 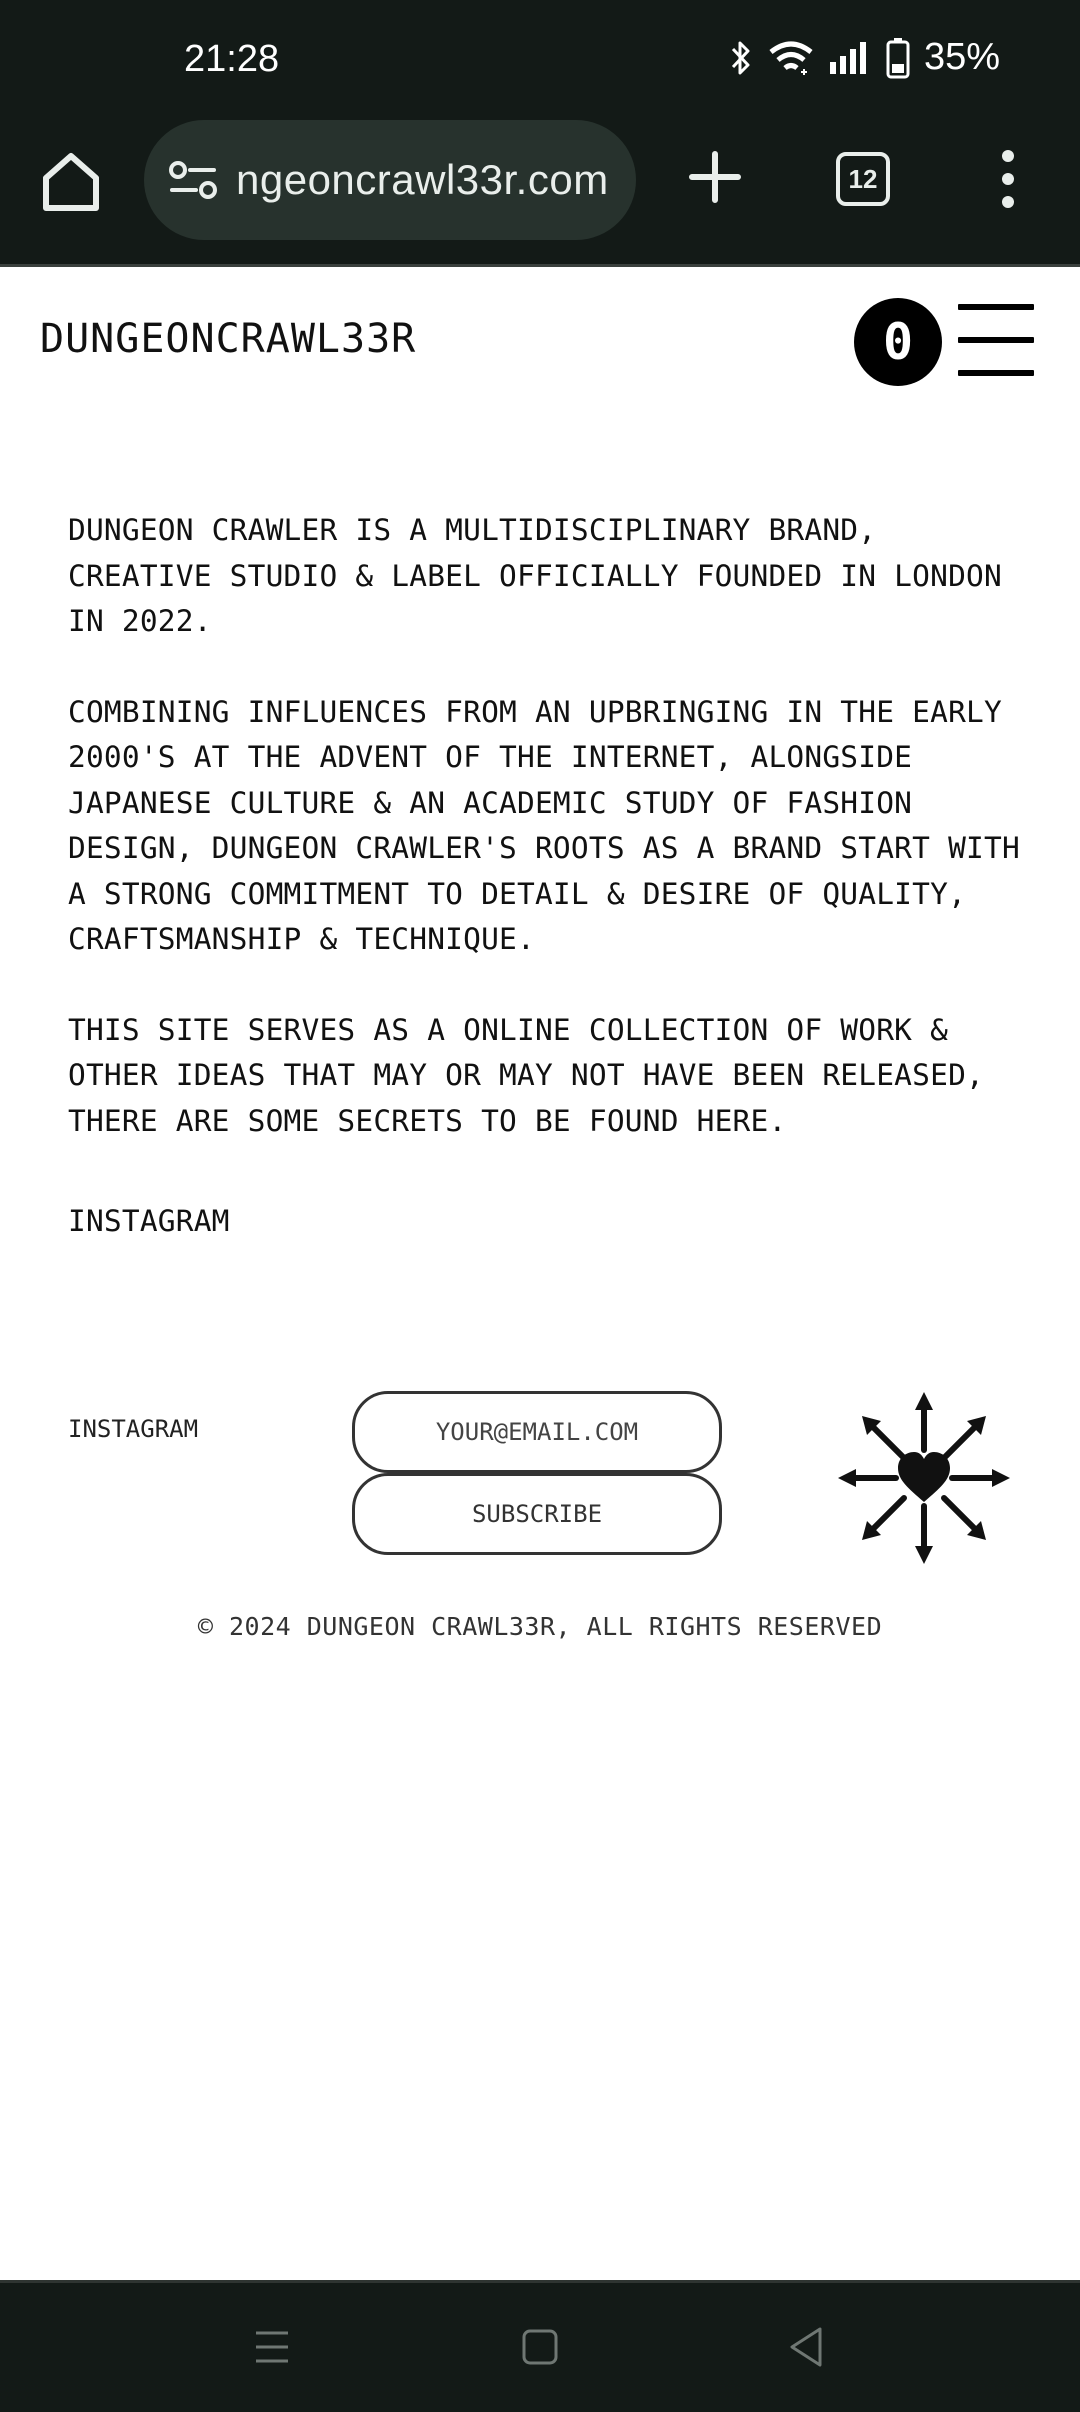 What do you see at coordinates (924, 1478) in the screenshot?
I see `chaos-star-heart-icon` at bounding box center [924, 1478].